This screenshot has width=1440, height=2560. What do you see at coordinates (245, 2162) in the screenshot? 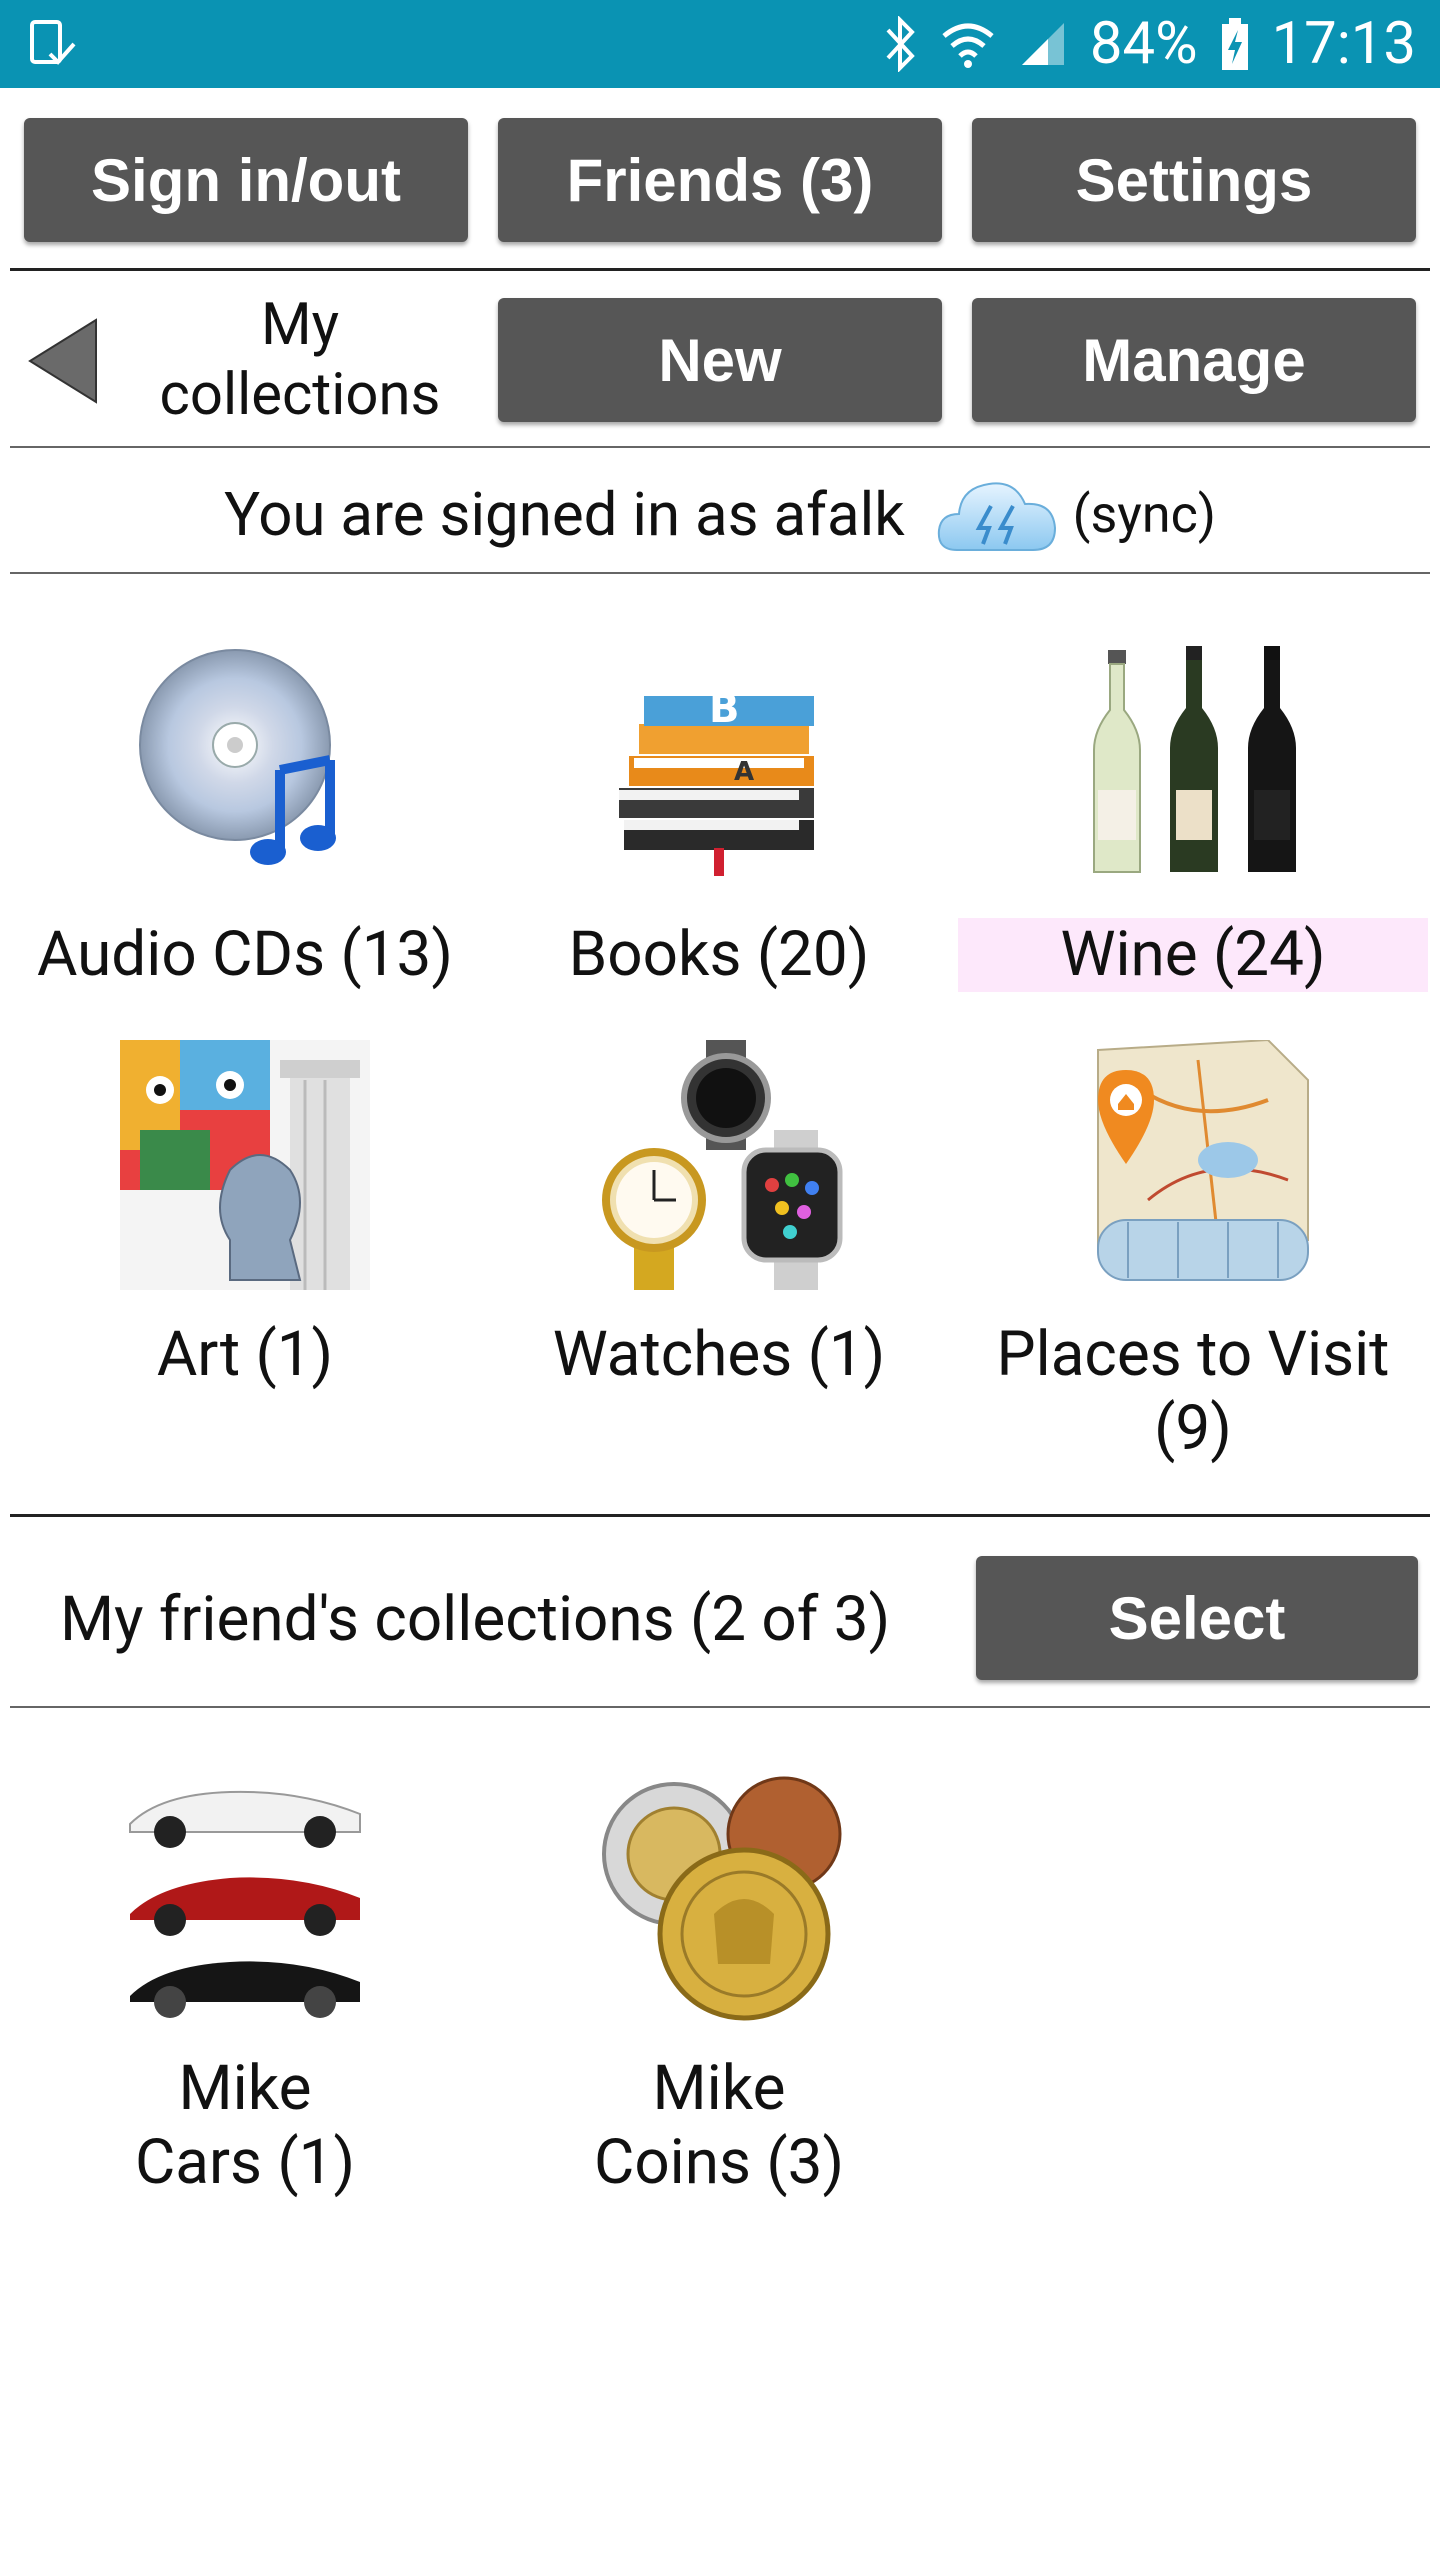
I see `collection-label-line2: Cars (1)` at bounding box center [245, 2162].